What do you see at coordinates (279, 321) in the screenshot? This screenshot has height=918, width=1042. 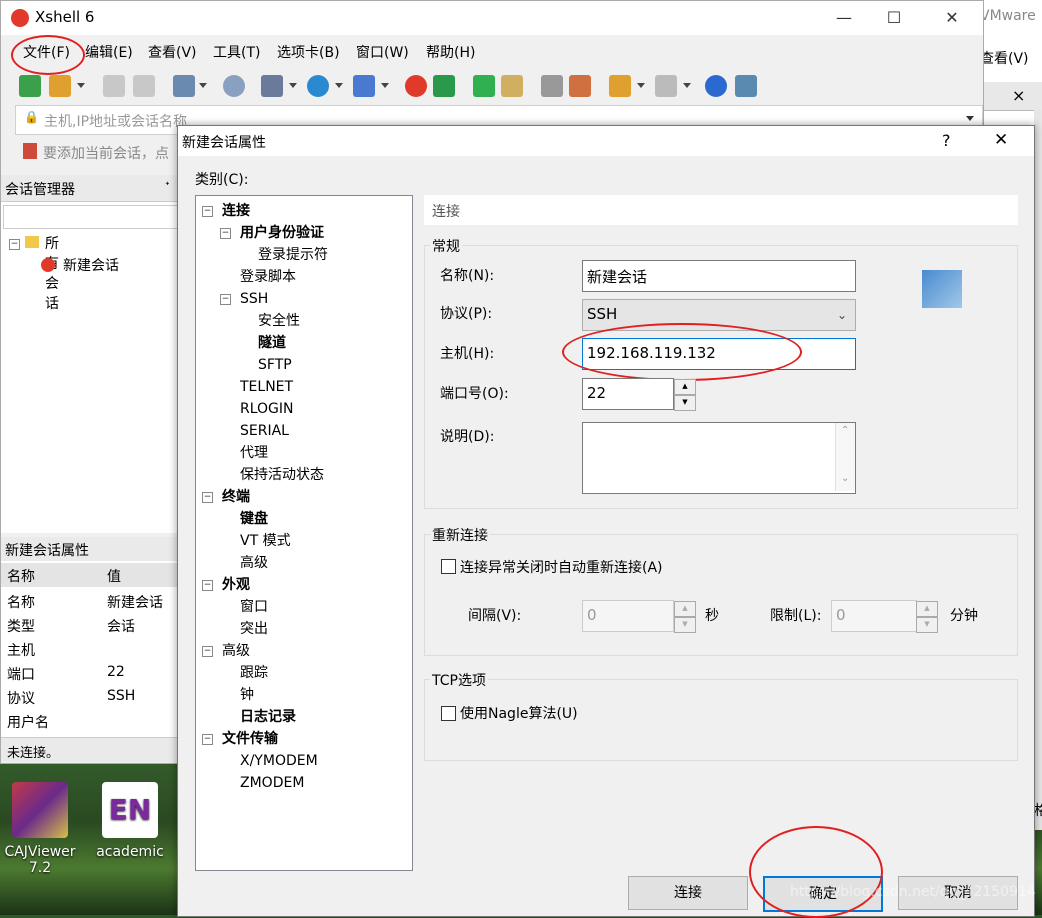 I see `category-item-label: 安全性` at bounding box center [279, 321].